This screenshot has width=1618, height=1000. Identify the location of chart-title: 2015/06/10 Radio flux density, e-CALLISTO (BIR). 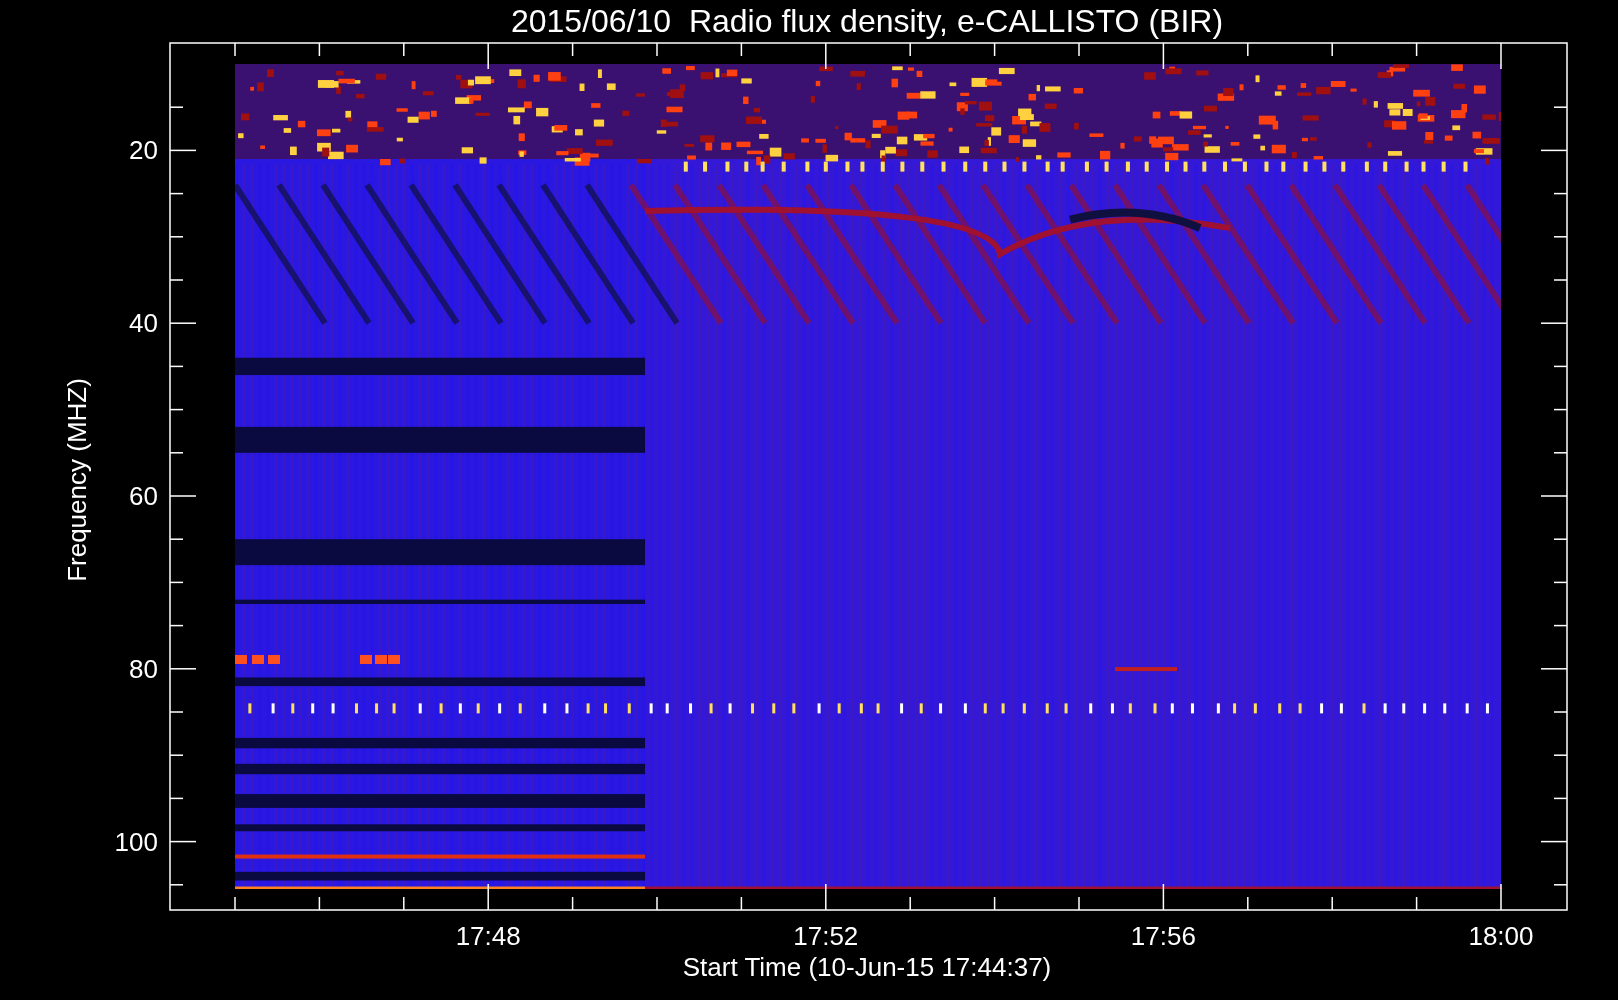
(867, 21).